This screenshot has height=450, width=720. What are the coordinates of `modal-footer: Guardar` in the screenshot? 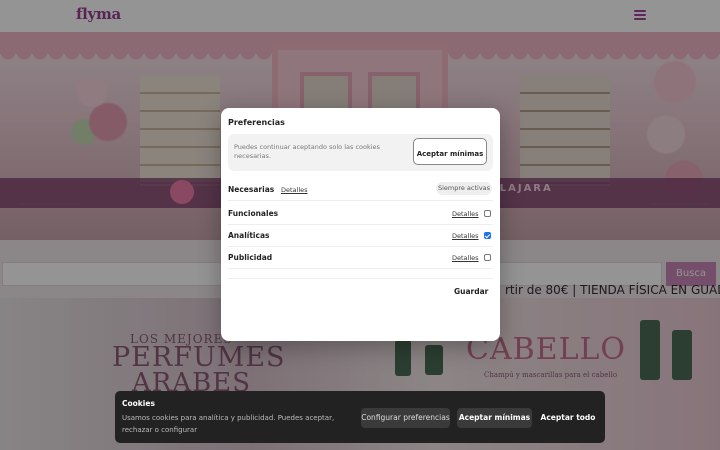 It's located at (360, 292).